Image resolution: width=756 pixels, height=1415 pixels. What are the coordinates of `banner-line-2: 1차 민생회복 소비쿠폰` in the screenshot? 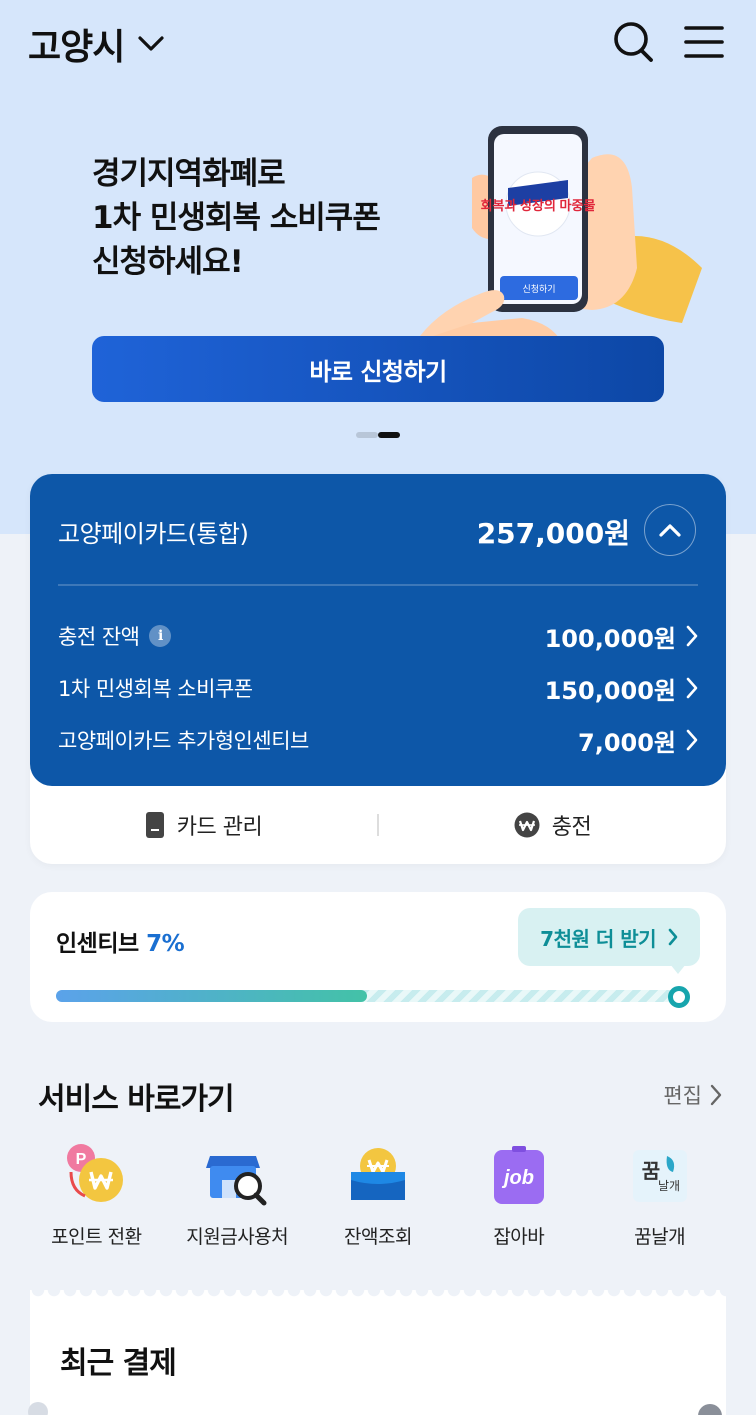 It's located at (236, 218).